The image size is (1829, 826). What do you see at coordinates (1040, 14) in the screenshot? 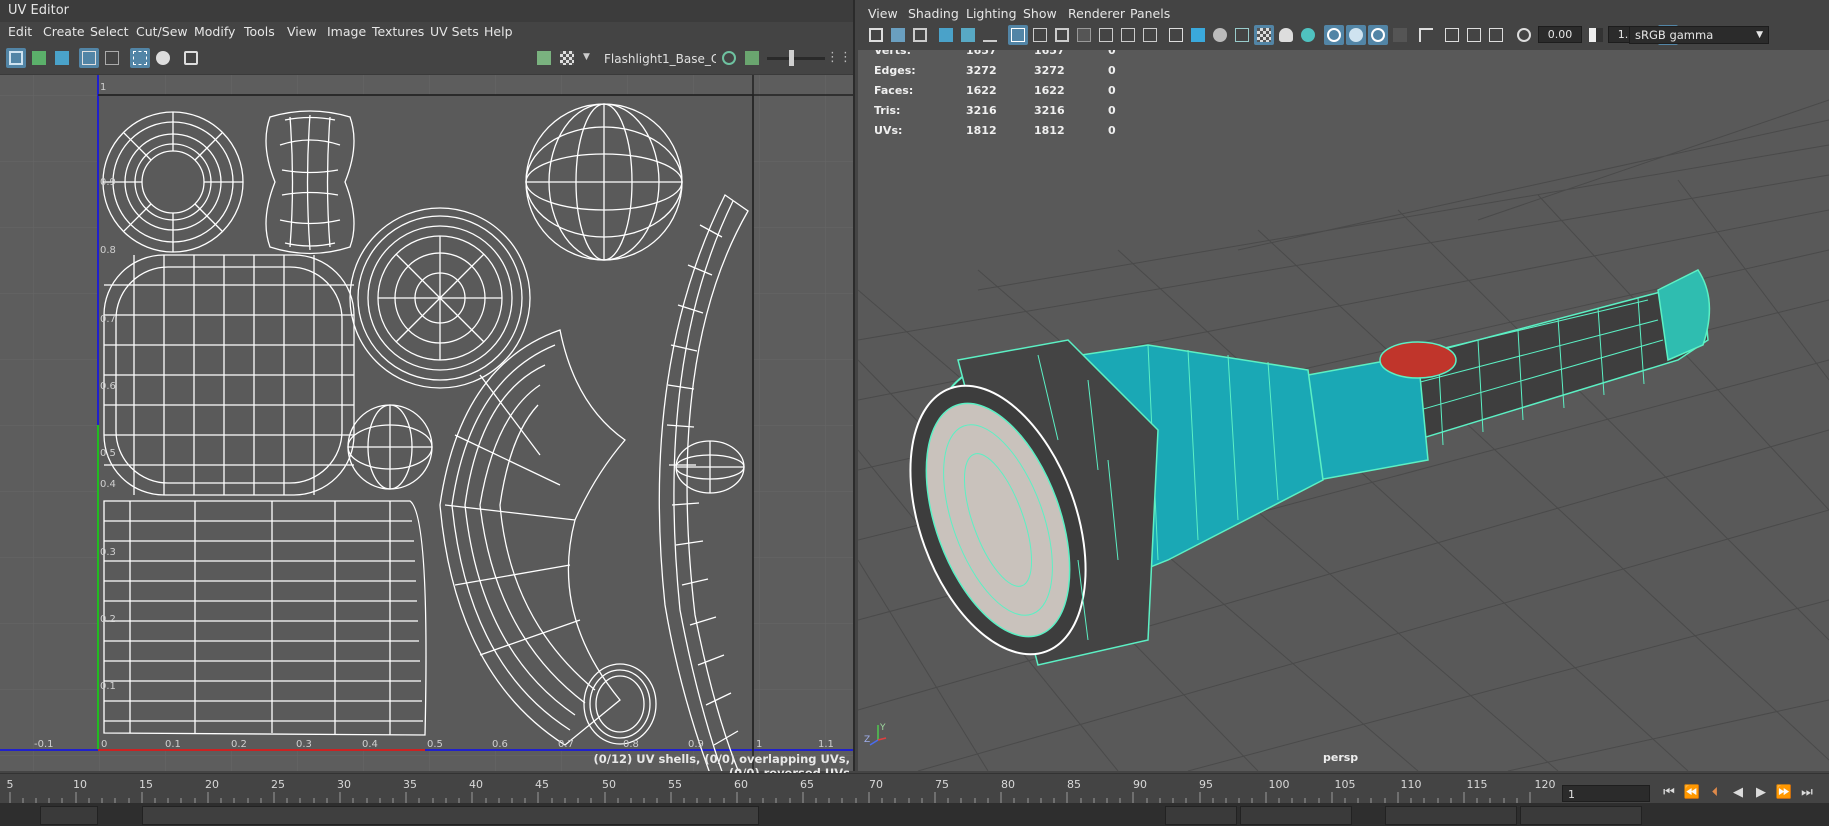
I see `vp-menu-show: Show` at bounding box center [1040, 14].